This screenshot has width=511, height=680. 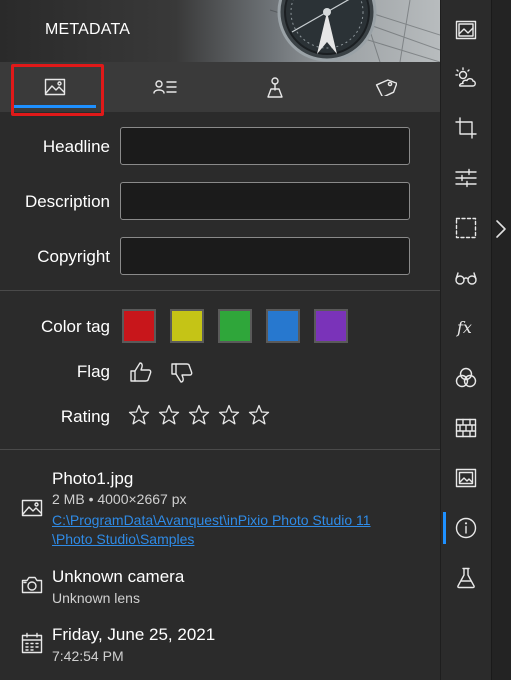 What do you see at coordinates (93, 371) in the screenshot?
I see `flag-label: Flag` at bounding box center [93, 371].